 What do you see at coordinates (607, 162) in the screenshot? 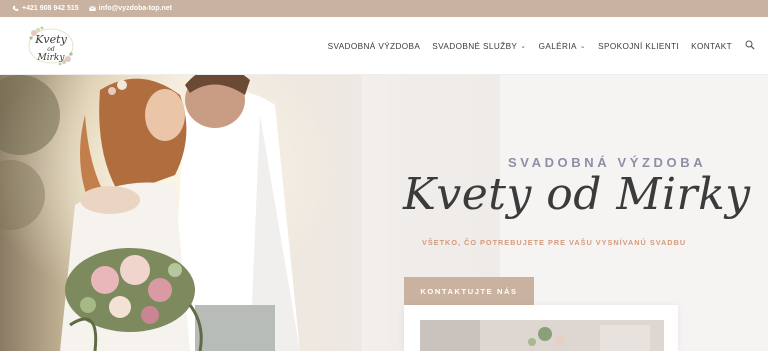
I see `hero-subtitle: SVADOBNÁ VÝZDOBA` at bounding box center [607, 162].